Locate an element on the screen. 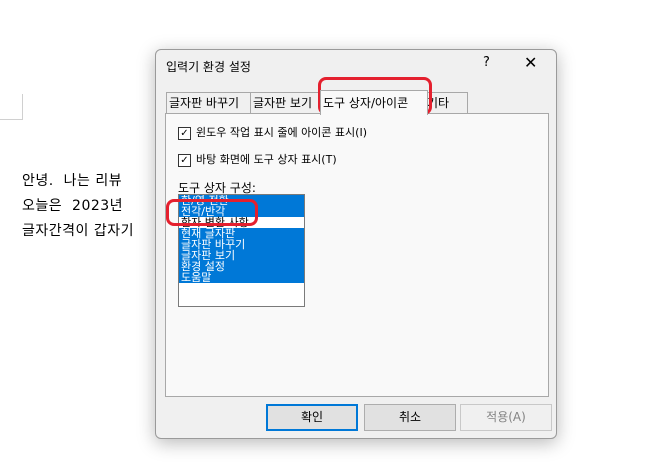 Image resolution: width=670 pixels, height=474 pixels. document-margin-corner is located at coordinates (11, 107).